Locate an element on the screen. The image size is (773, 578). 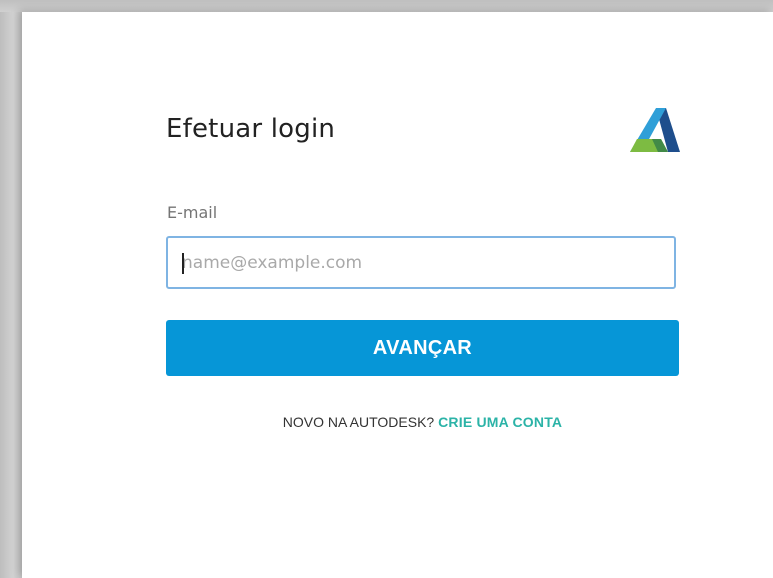
background-left is located at coordinates (11, 289).